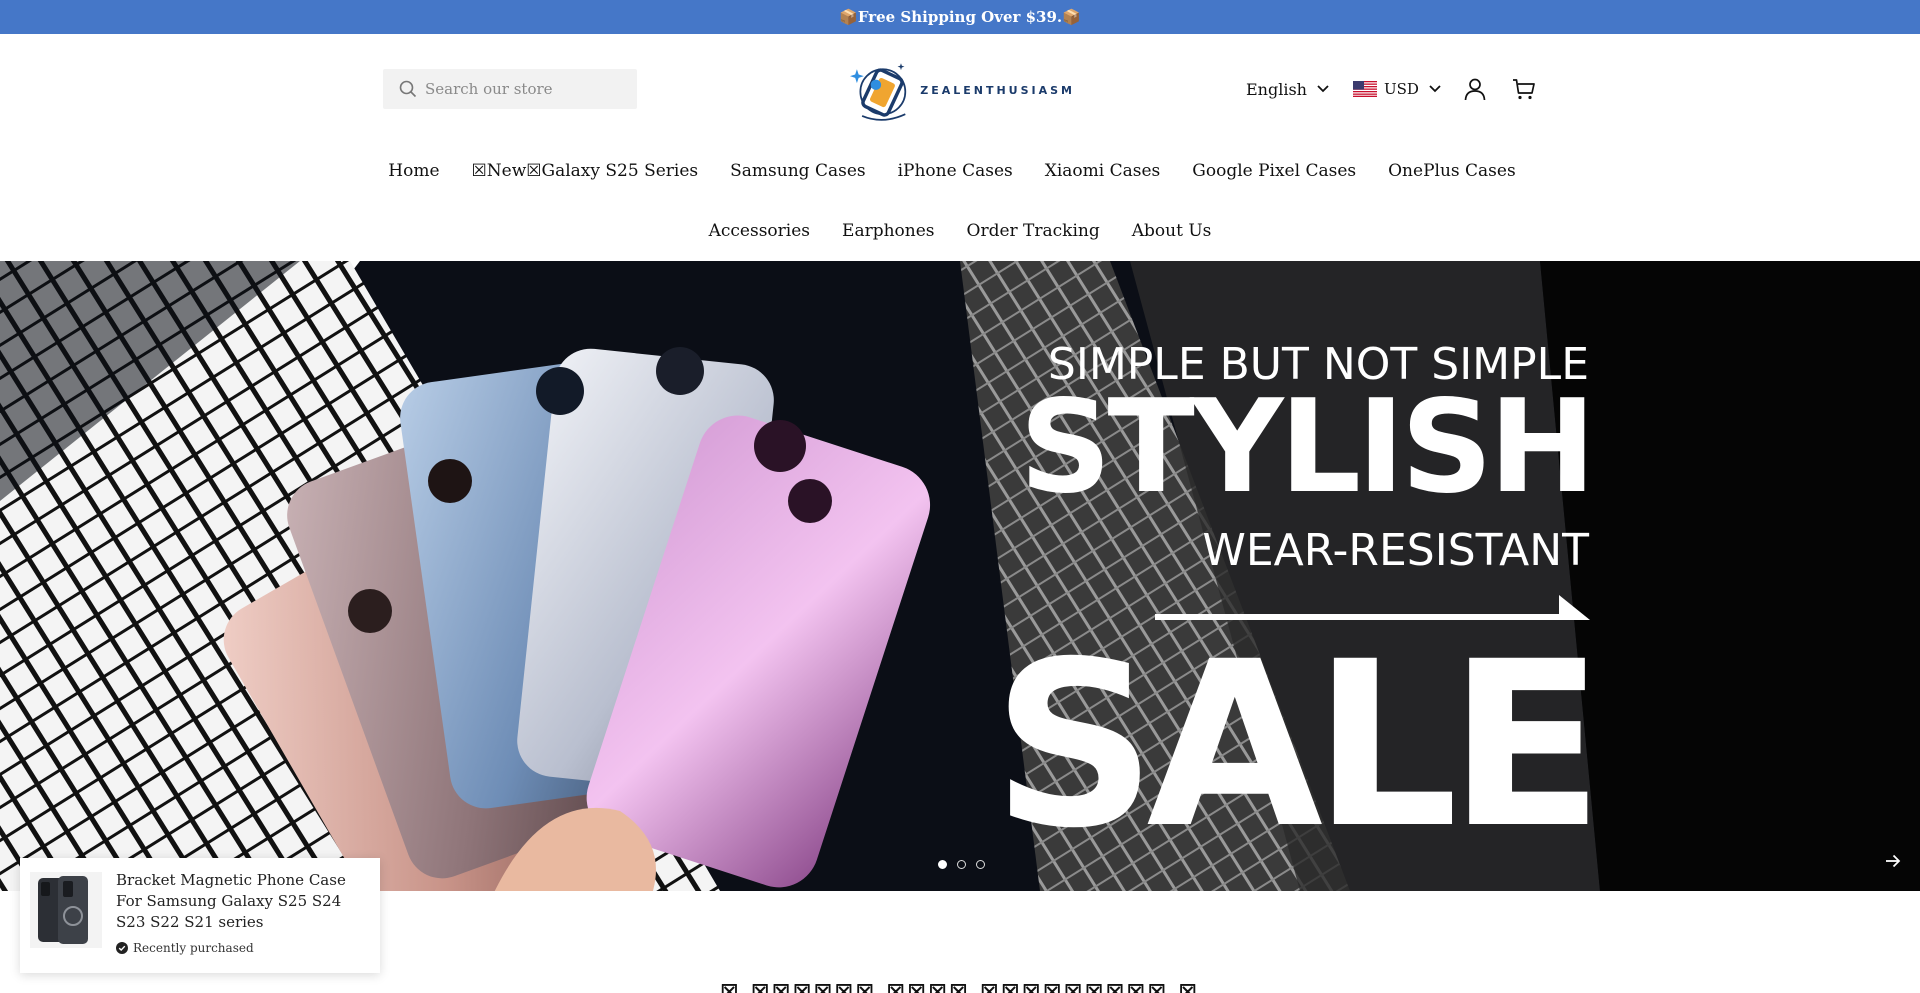 This screenshot has height=993, width=1920. Describe the element at coordinates (888, 231) in the screenshot. I see `nav-item-earphones: Earphones` at that location.